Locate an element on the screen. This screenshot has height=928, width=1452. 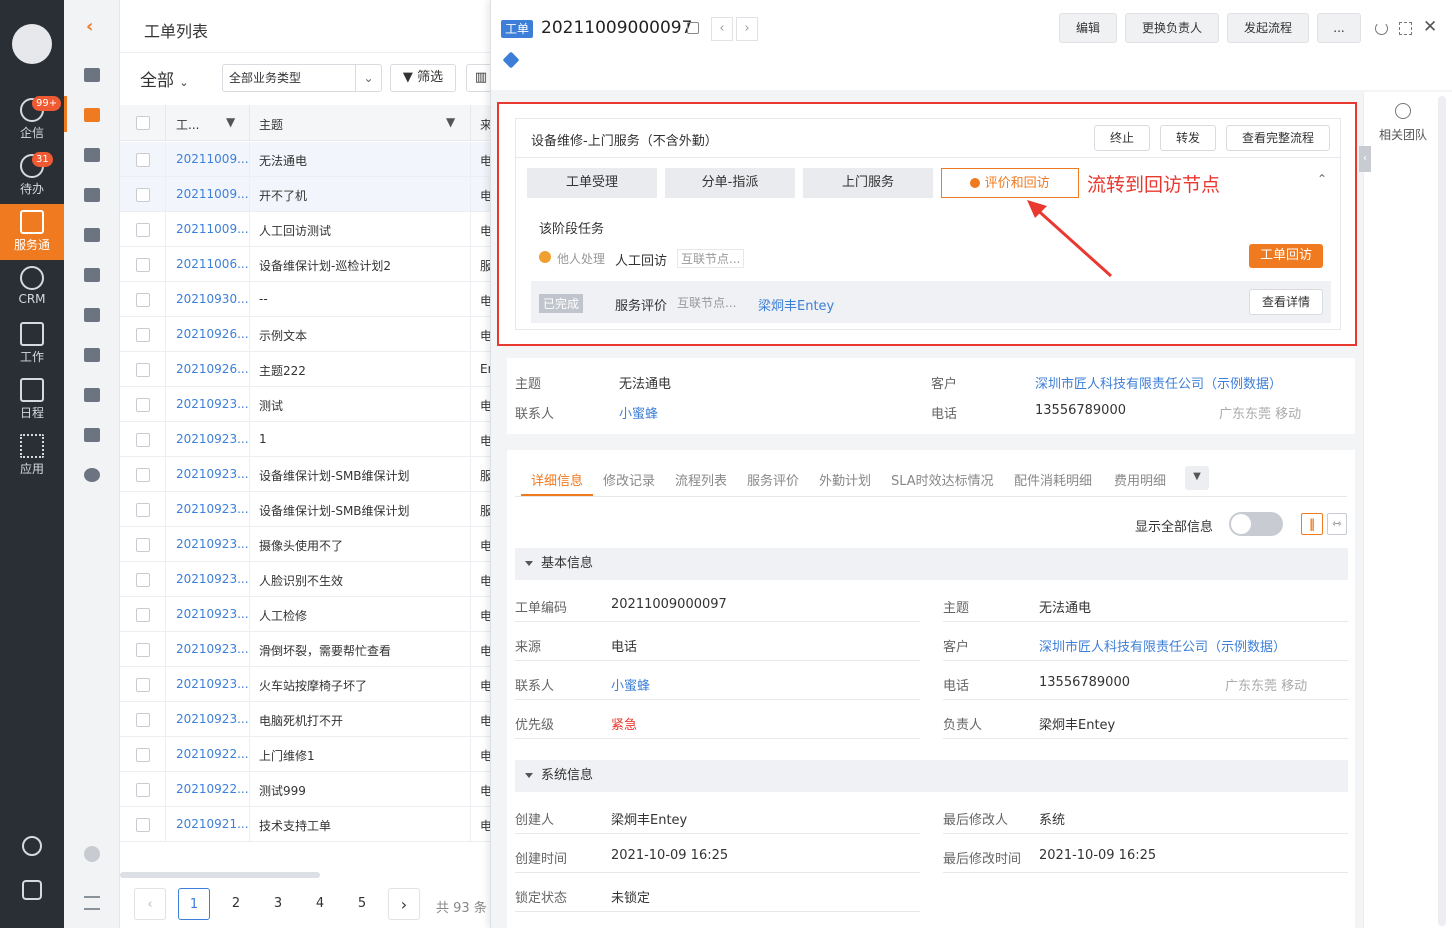
team-icon is located at coordinates (1403, 111).